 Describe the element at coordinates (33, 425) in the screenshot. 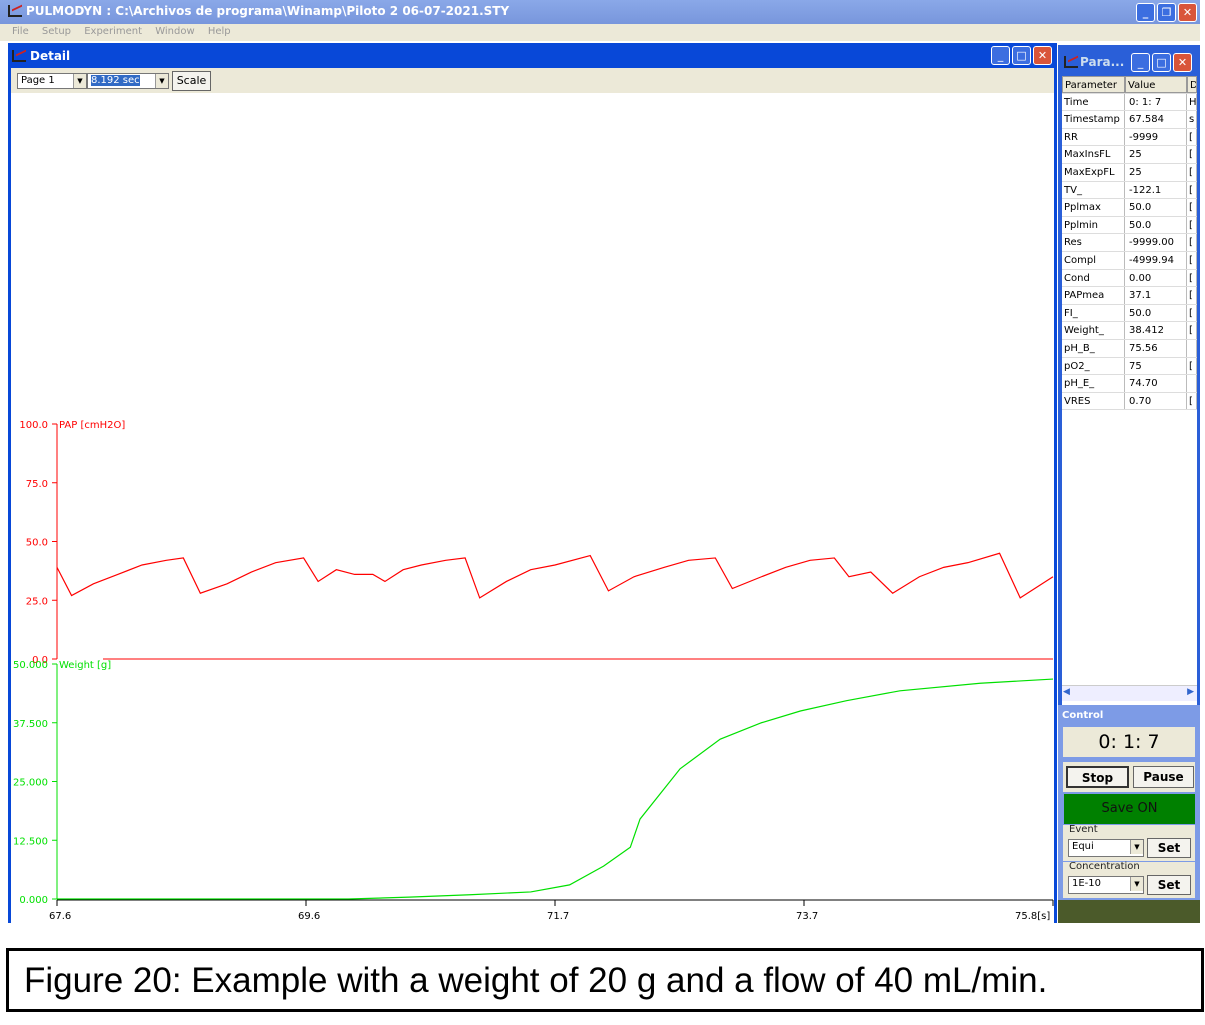

I see `y-tick-label: 100.0` at that location.